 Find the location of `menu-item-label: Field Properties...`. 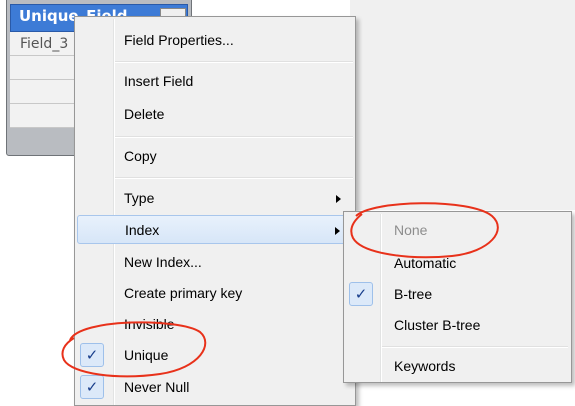

menu-item-label: Field Properties... is located at coordinates (179, 40).